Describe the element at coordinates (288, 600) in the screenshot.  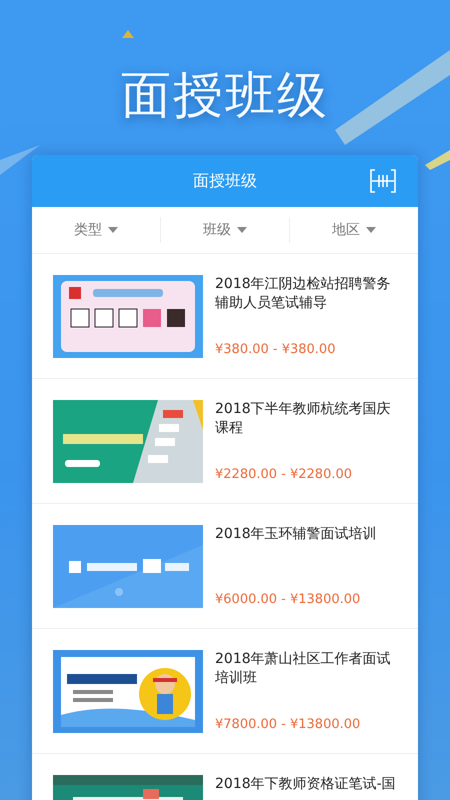
I see `course-price: ¥6000.00 - ¥13800.00` at that location.